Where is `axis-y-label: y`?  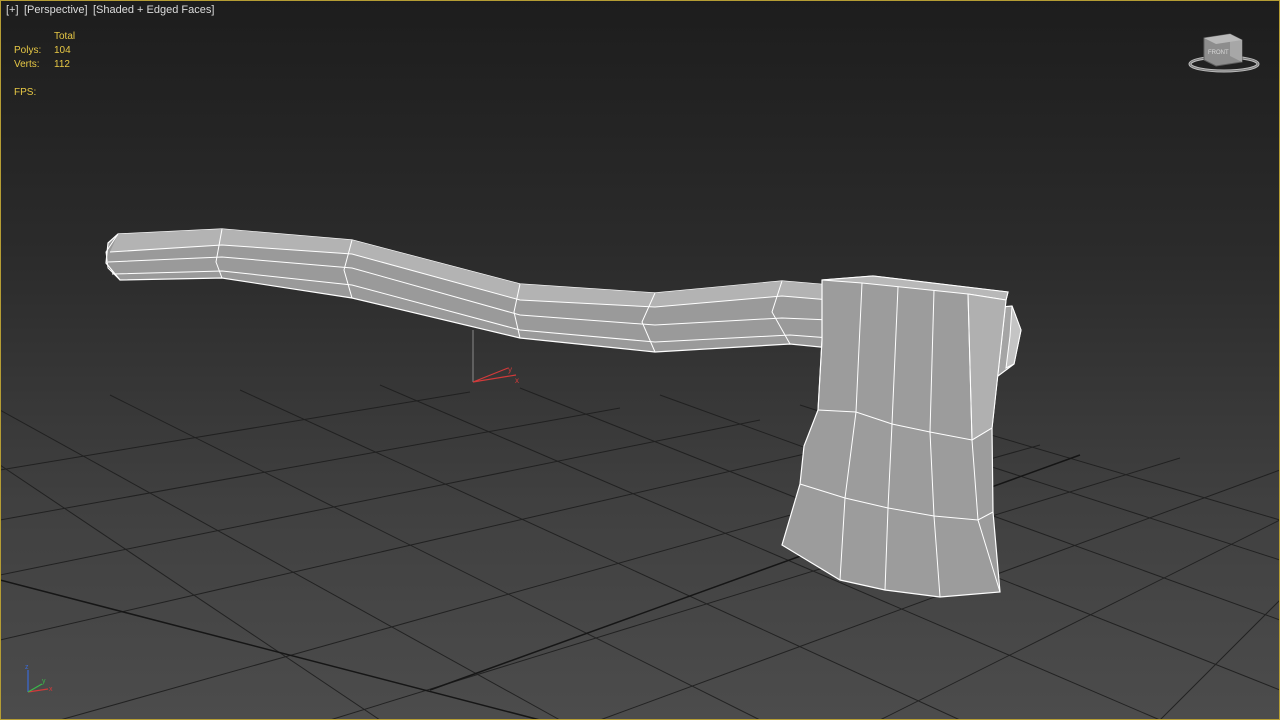
axis-y-label: y is located at coordinates (44, 681).